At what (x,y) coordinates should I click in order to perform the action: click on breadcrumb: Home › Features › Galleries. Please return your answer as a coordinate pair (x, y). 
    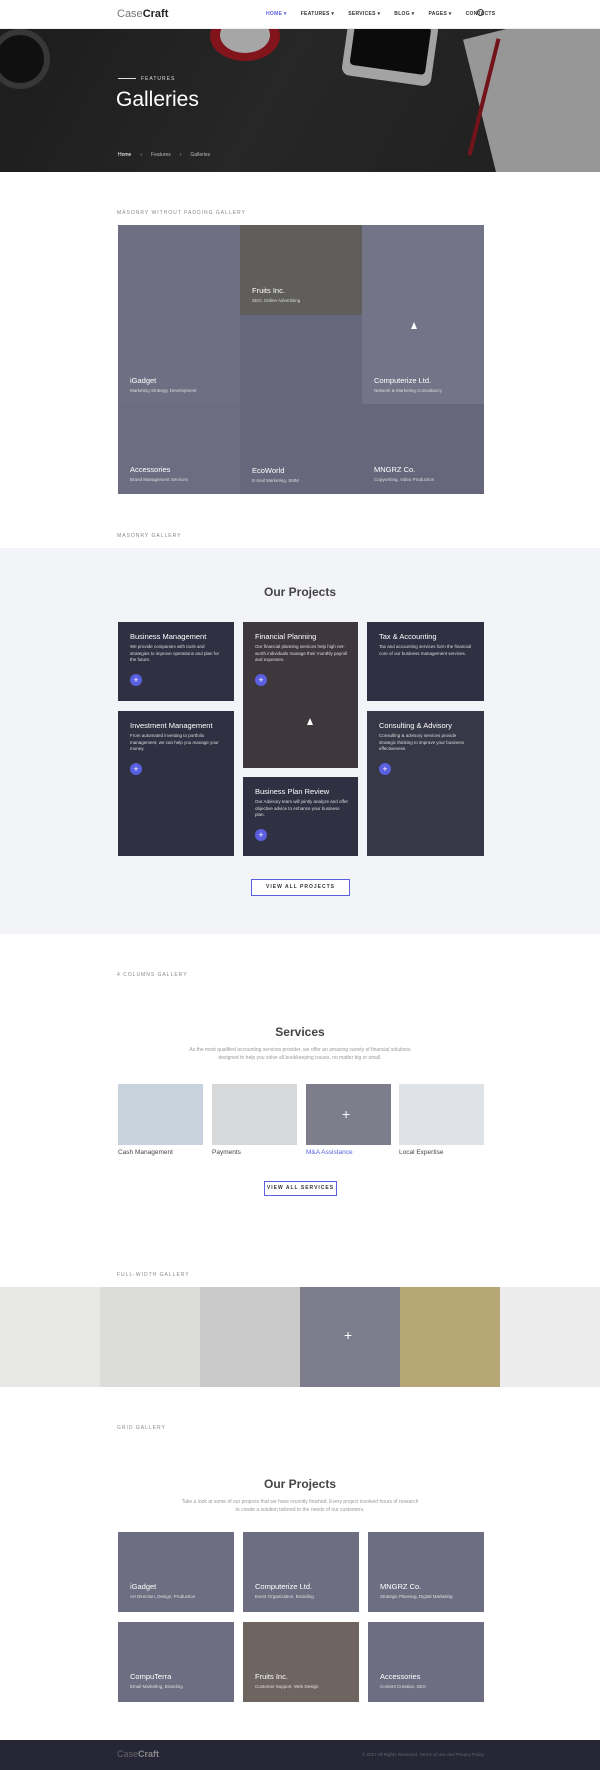
    Looking at the image, I should click on (164, 155).